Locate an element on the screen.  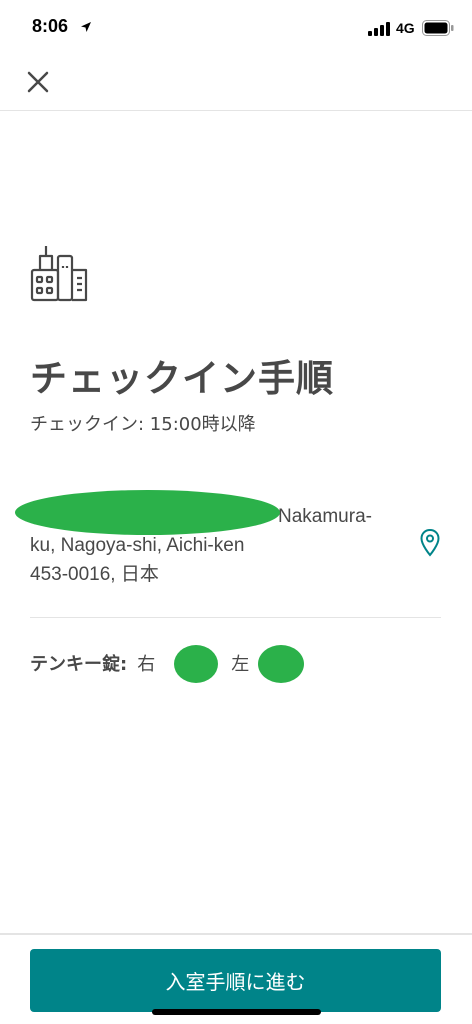
battery-icon is located at coordinates (438, 28).